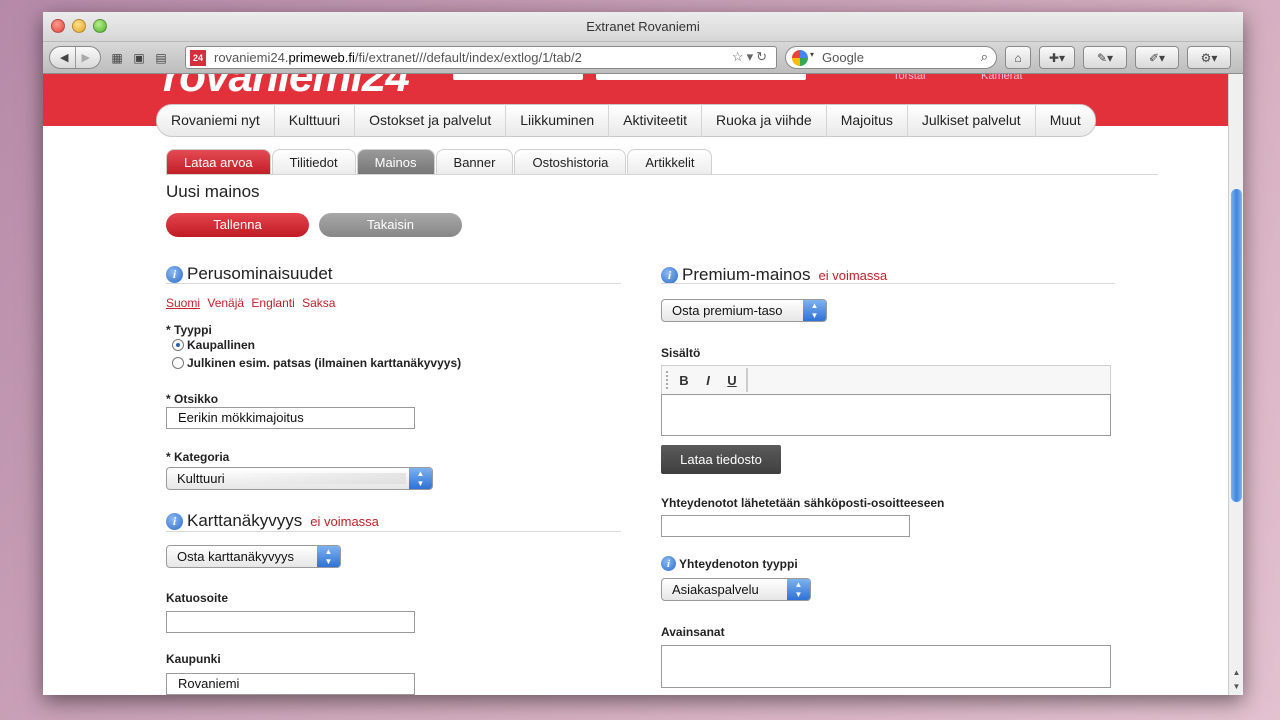  What do you see at coordinates (198, 58) in the screenshot?
I see `site-favicon-icon: 24` at bounding box center [198, 58].